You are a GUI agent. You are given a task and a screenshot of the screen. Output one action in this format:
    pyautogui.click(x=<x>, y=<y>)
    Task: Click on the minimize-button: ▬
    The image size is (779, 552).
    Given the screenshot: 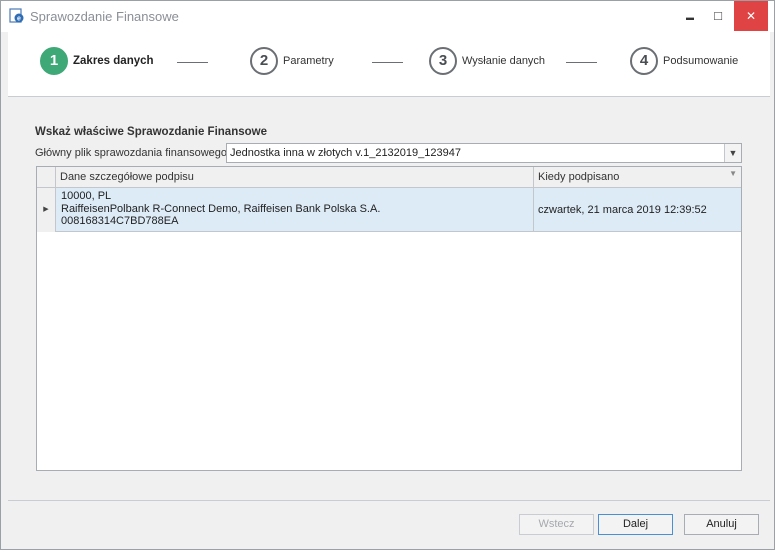 What is the action you would take?
    pyautogui.click(x=690, y=16)
    